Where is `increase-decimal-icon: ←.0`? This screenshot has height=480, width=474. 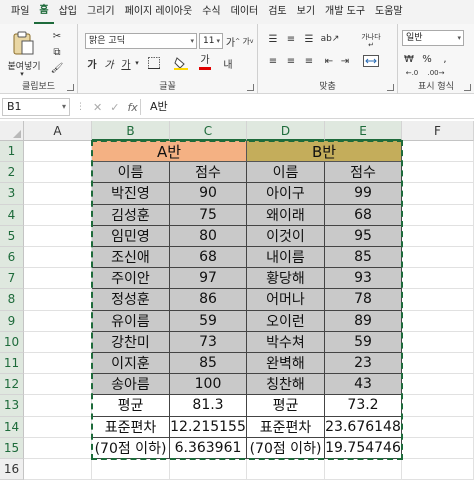
increase-decimal-icon: ←.0 is located at coordinates (412, 73).